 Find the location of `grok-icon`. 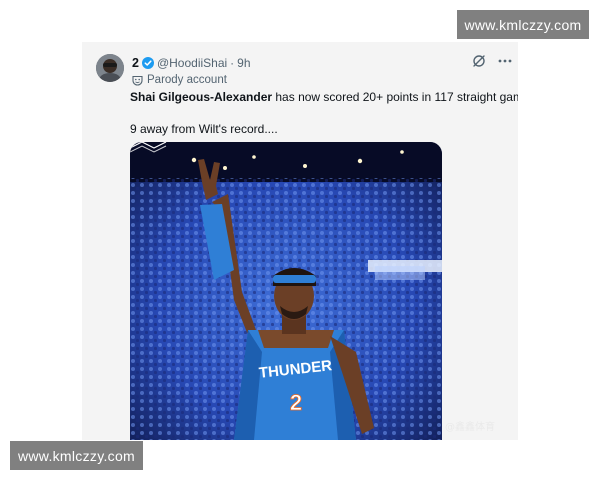

grok-icon is located at coordinates (479, 61).